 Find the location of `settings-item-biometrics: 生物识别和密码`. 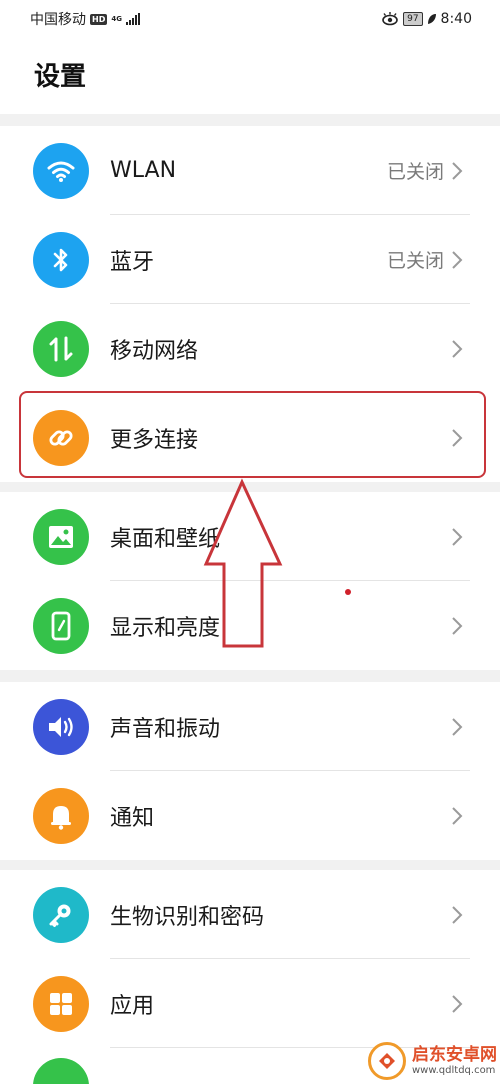

settings-item-biometrics: 生物识别和密码 is located at coordinates (250, 914).